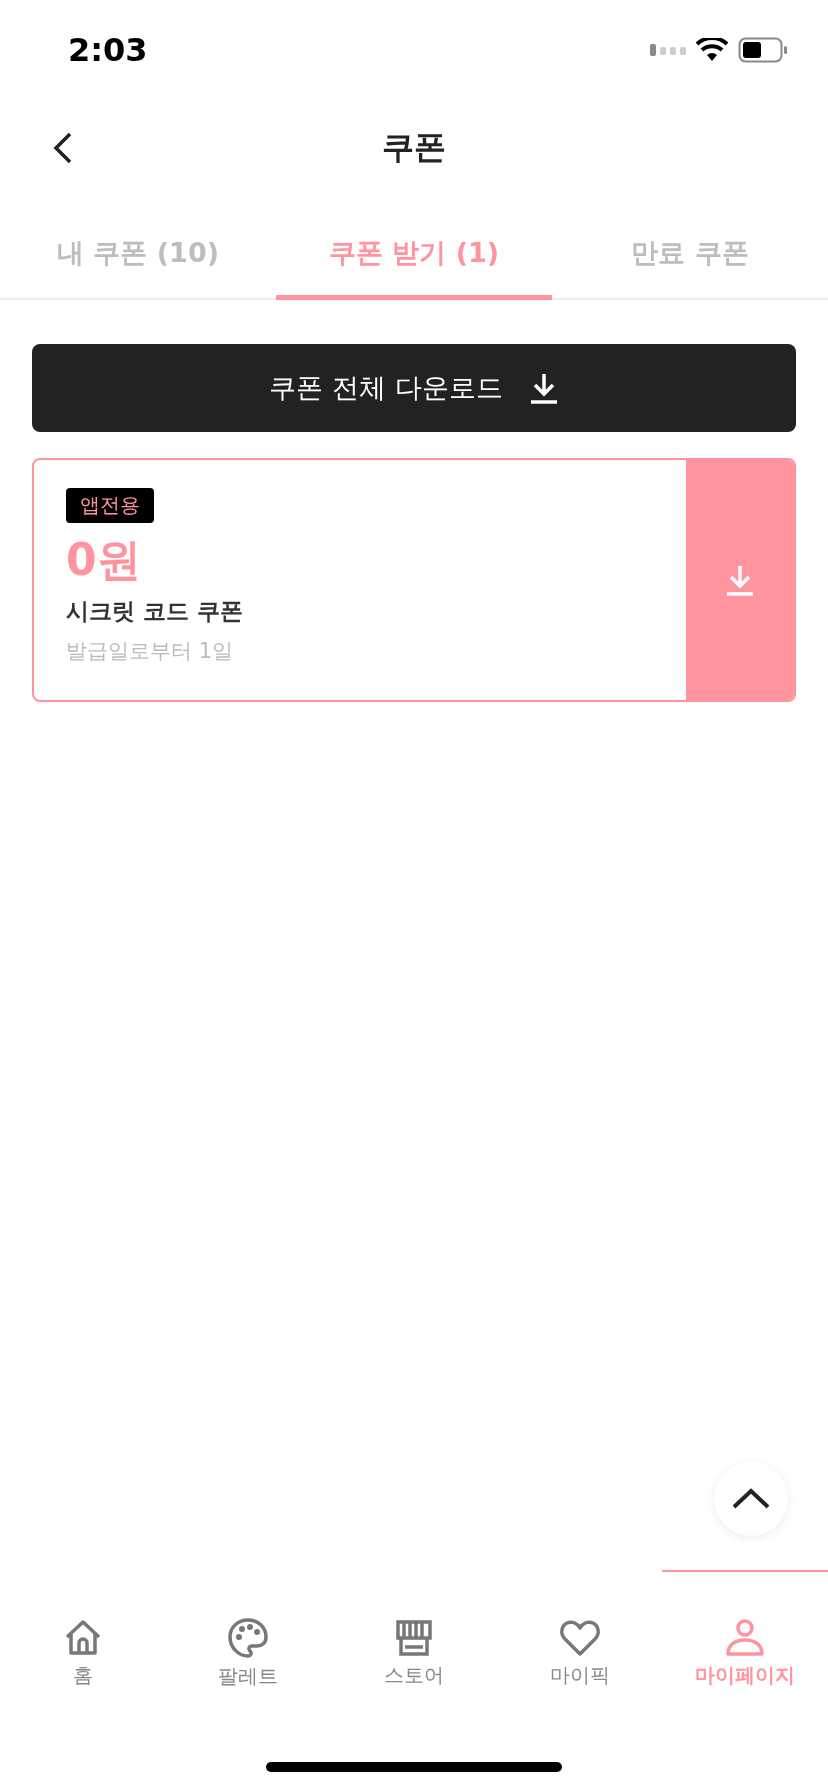 The width and height of the screenshot is (828, 1792). I want to click on coupon-validity: 발급일로부터 1일, so click(150, 651).